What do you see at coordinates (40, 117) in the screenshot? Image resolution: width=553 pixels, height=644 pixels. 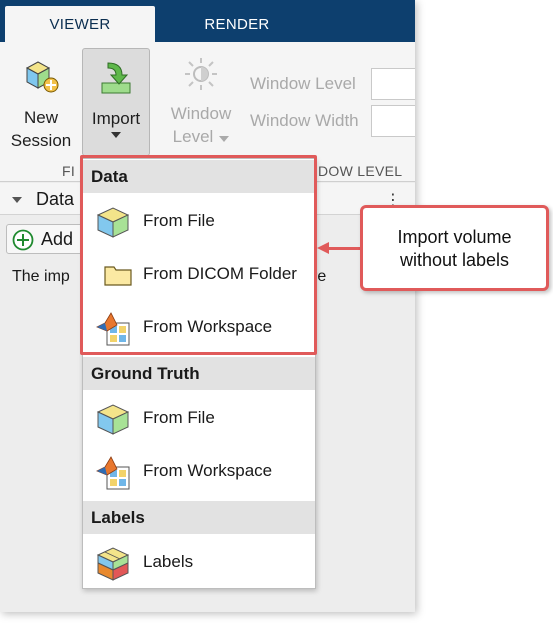 I see `new-session-label-1: New` at bounding box center [40, 117].